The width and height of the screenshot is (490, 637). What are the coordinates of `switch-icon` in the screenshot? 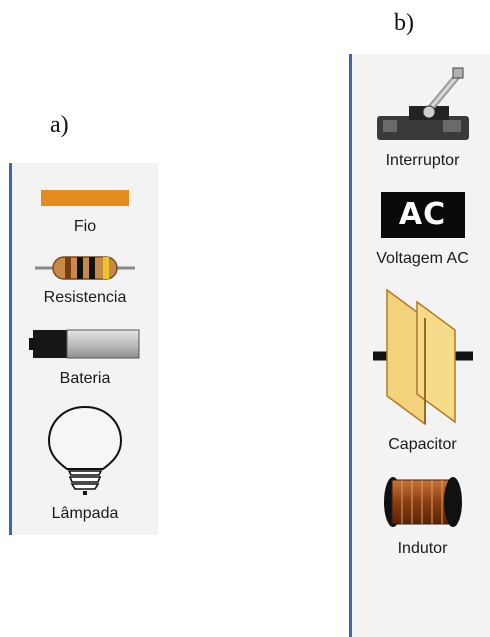 It's located at (422, 103).